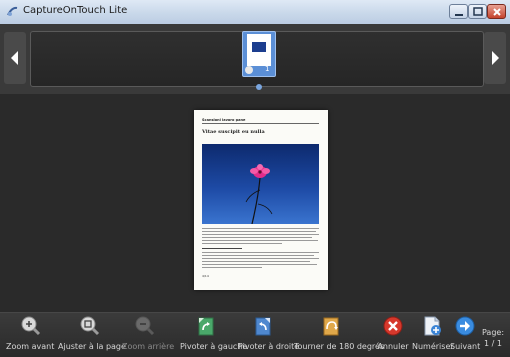 This screenshot has height=357, width=510. Describe the element at coordinates (263, 326) in the screenshot. I see `rotate-right-icon` at that location.